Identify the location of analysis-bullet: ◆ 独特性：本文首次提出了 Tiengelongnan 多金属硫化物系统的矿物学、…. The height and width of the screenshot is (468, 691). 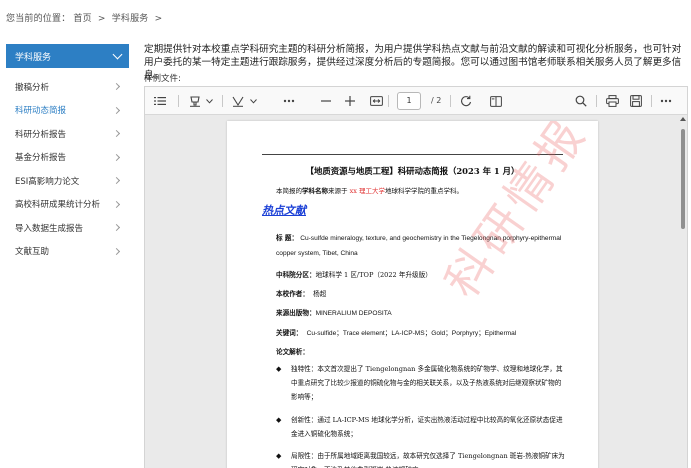
(421, 383).